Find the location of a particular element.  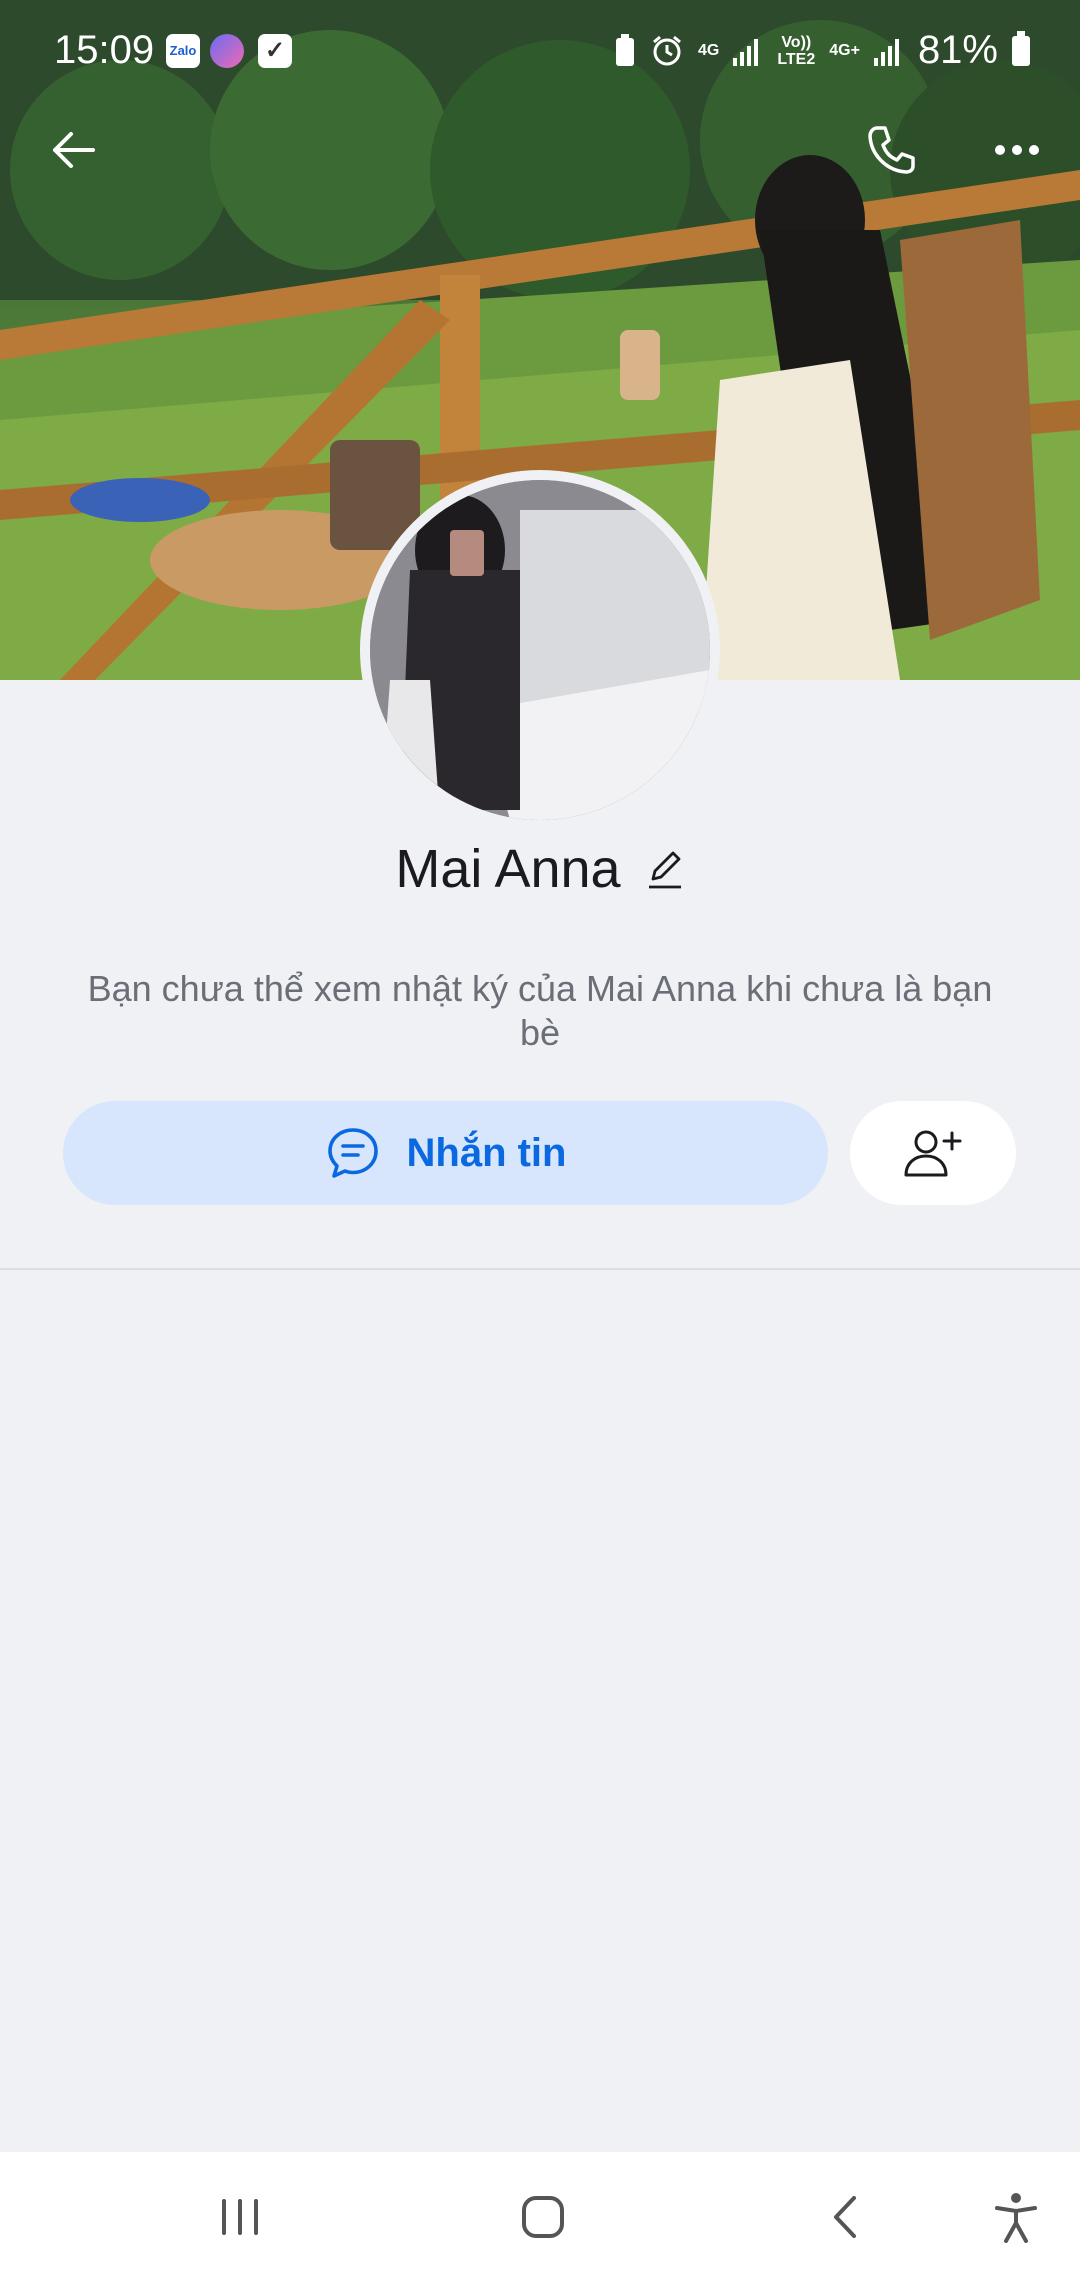

chevron-left-icon is located at coordinates (845, 2217).